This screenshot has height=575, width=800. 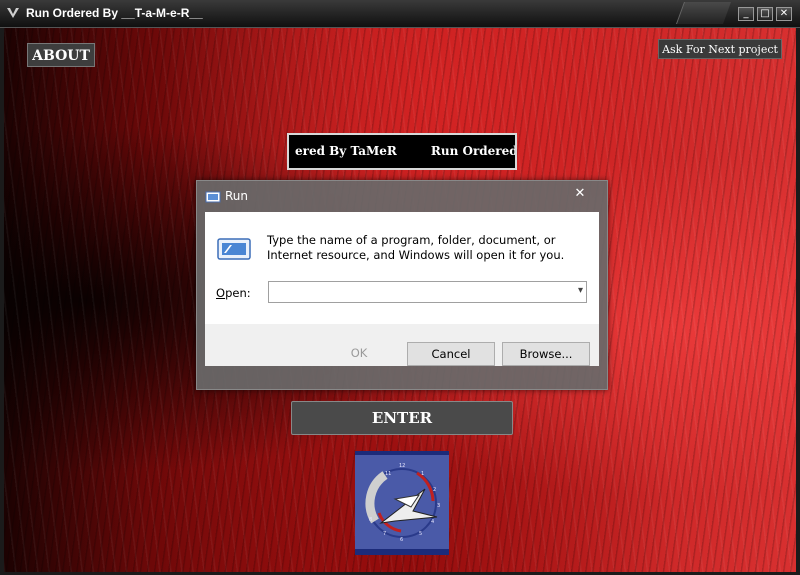 I want to click on about-button: ABOUT, so click(x=61, y=55).